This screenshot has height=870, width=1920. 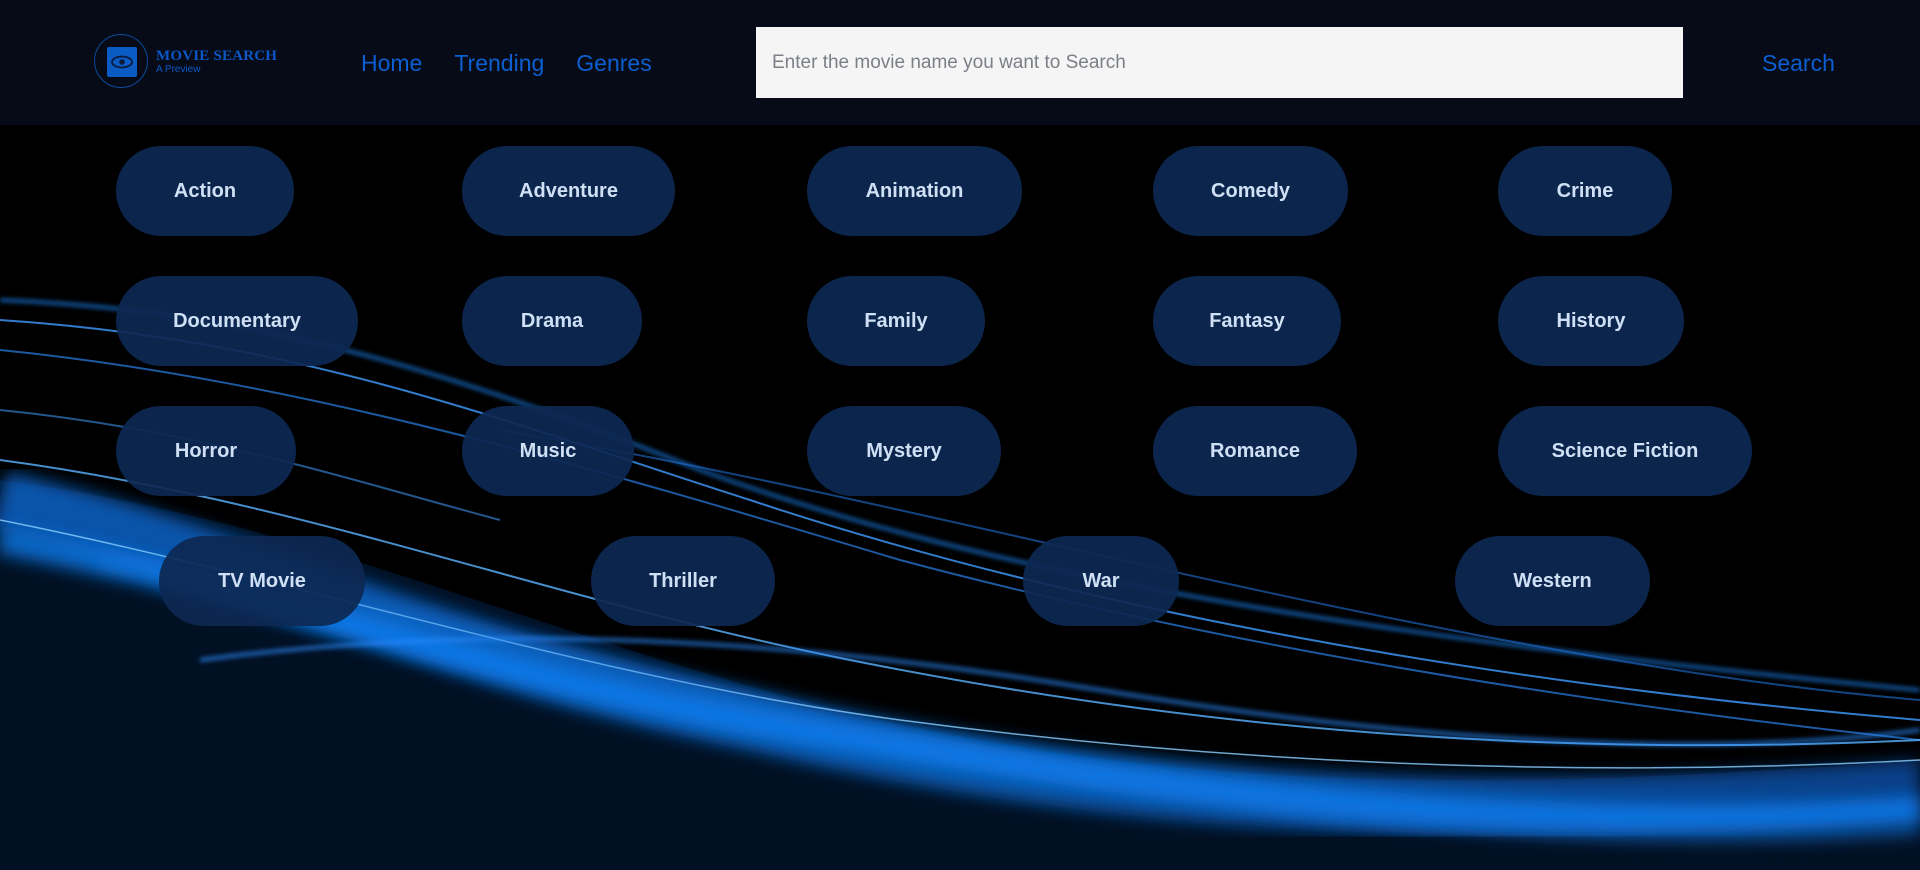 I want to click on genre-war-button: War, so click(x=1101, y=581).